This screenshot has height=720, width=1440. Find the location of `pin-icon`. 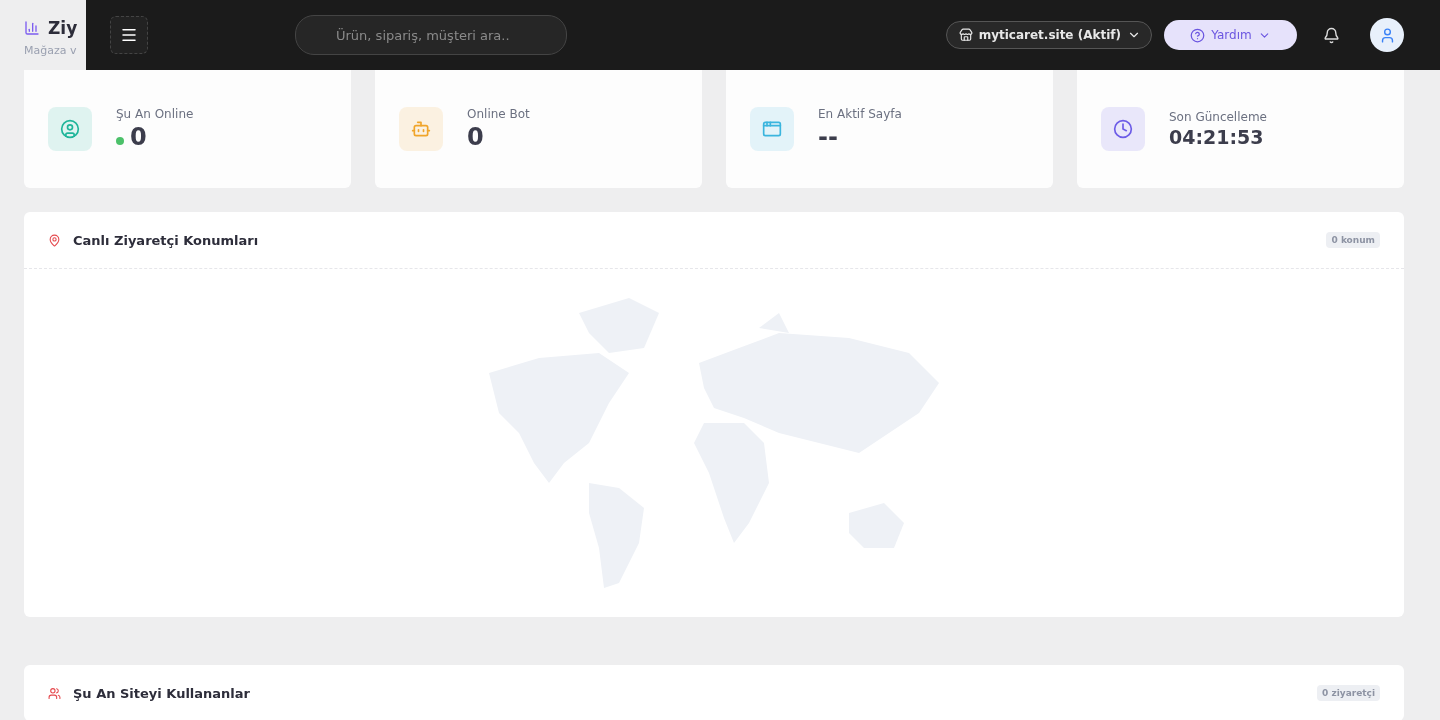

pin-icon is located at coordinates (54, 240).